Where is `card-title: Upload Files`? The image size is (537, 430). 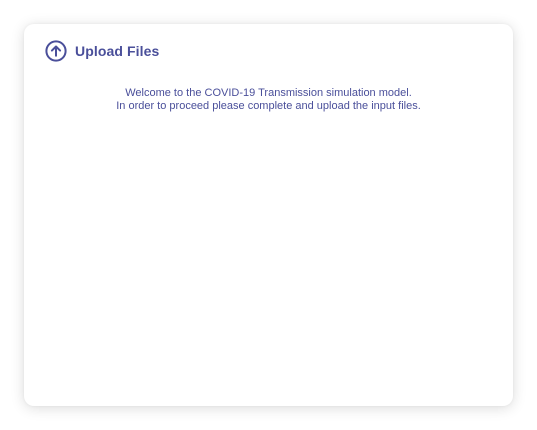 card-title: Upload Files is located at coordinates (117, 51).